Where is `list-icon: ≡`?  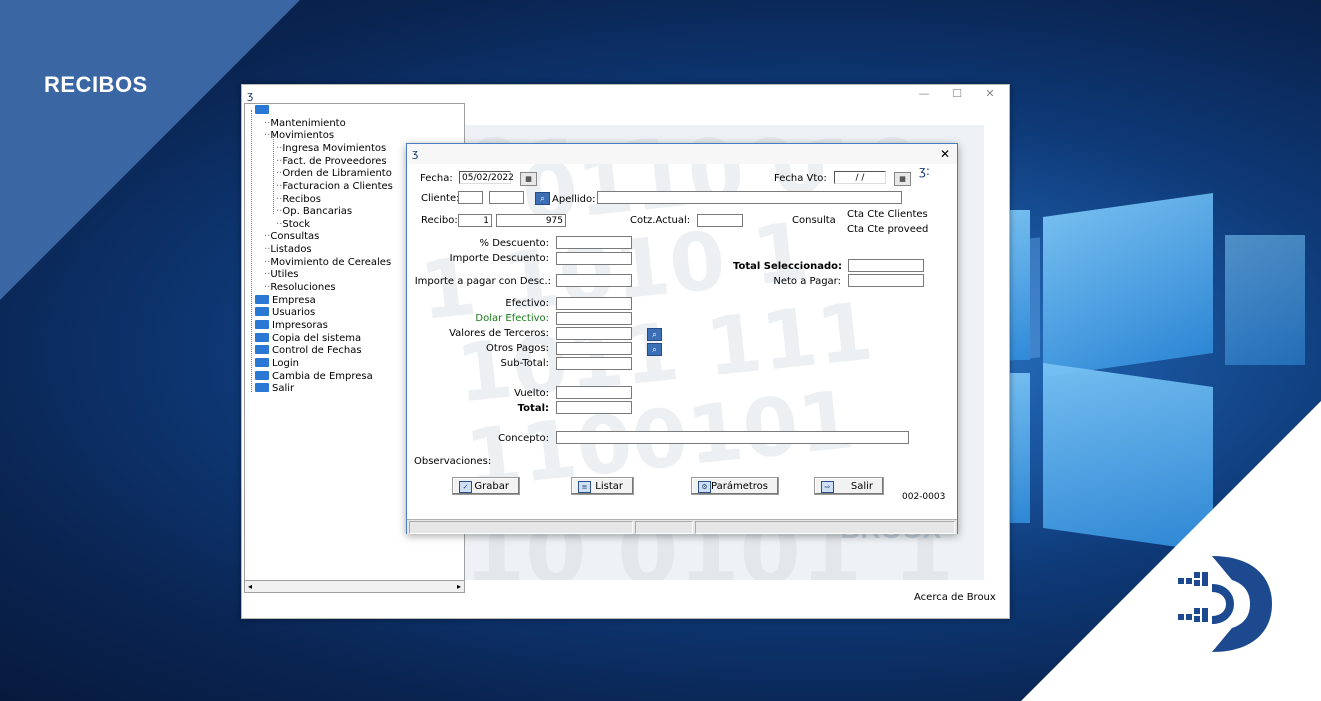 list-icon: ≡ is located at coordinates (584, 487).